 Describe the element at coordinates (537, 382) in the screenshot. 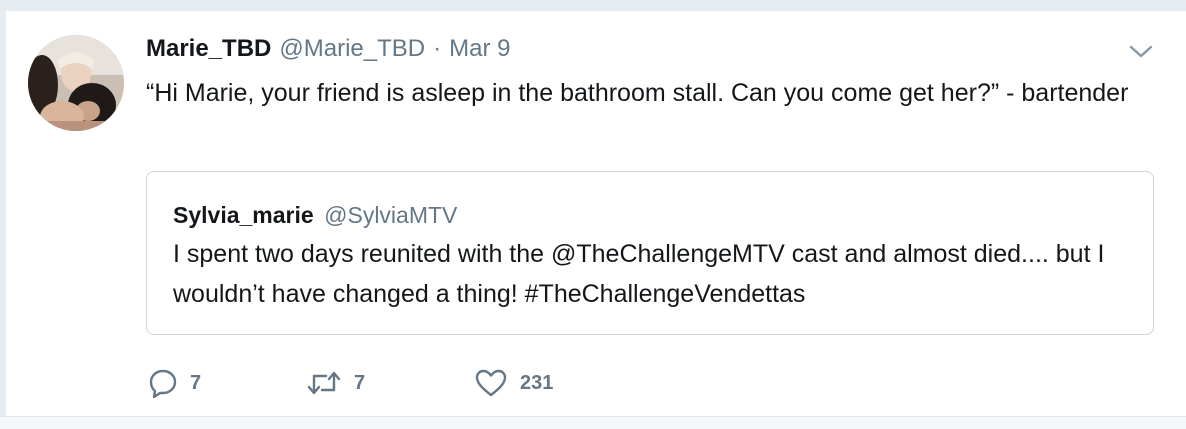

I see `like-count: 231` at that location.